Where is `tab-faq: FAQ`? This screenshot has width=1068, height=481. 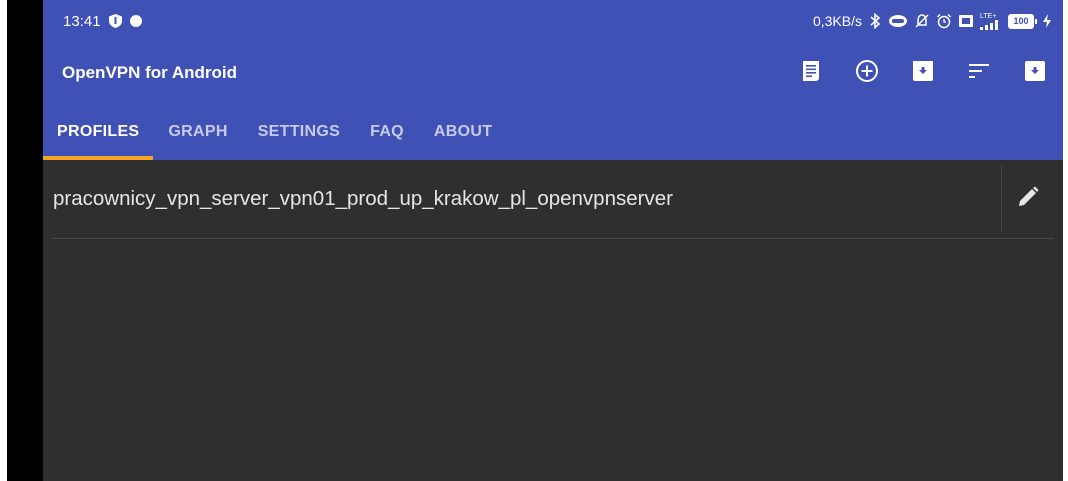
tab-faq: FAQ is located at coordinates (387, 132).